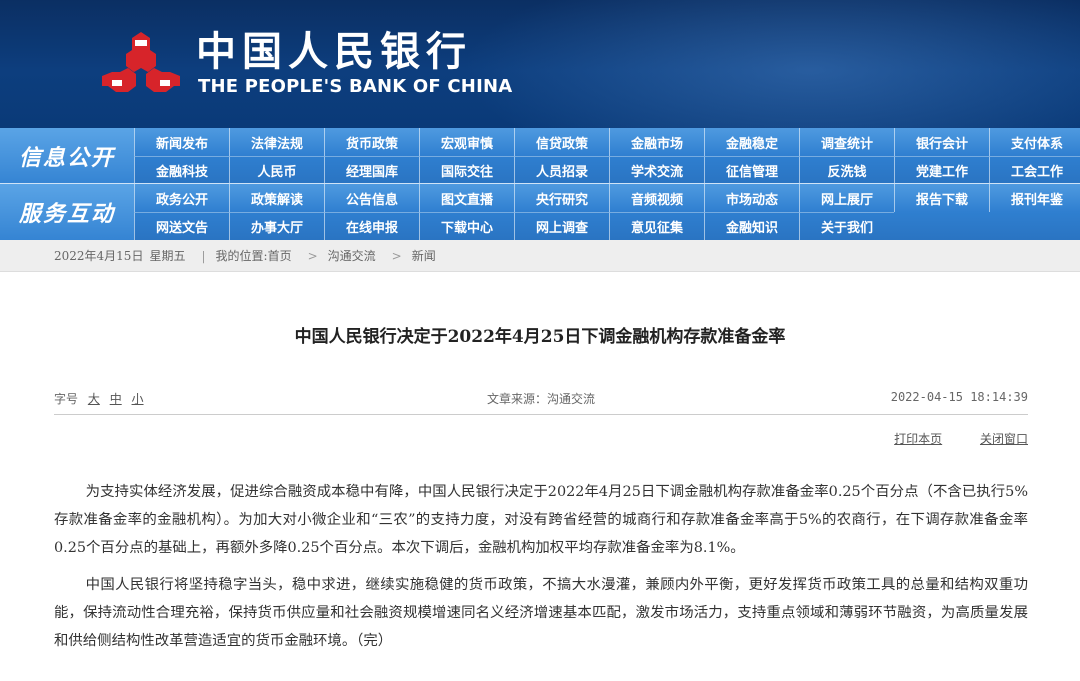  Describe the element at coordinates (371, 170) in the screenshot. I see `nav-info-item: 经理国库` at that location.